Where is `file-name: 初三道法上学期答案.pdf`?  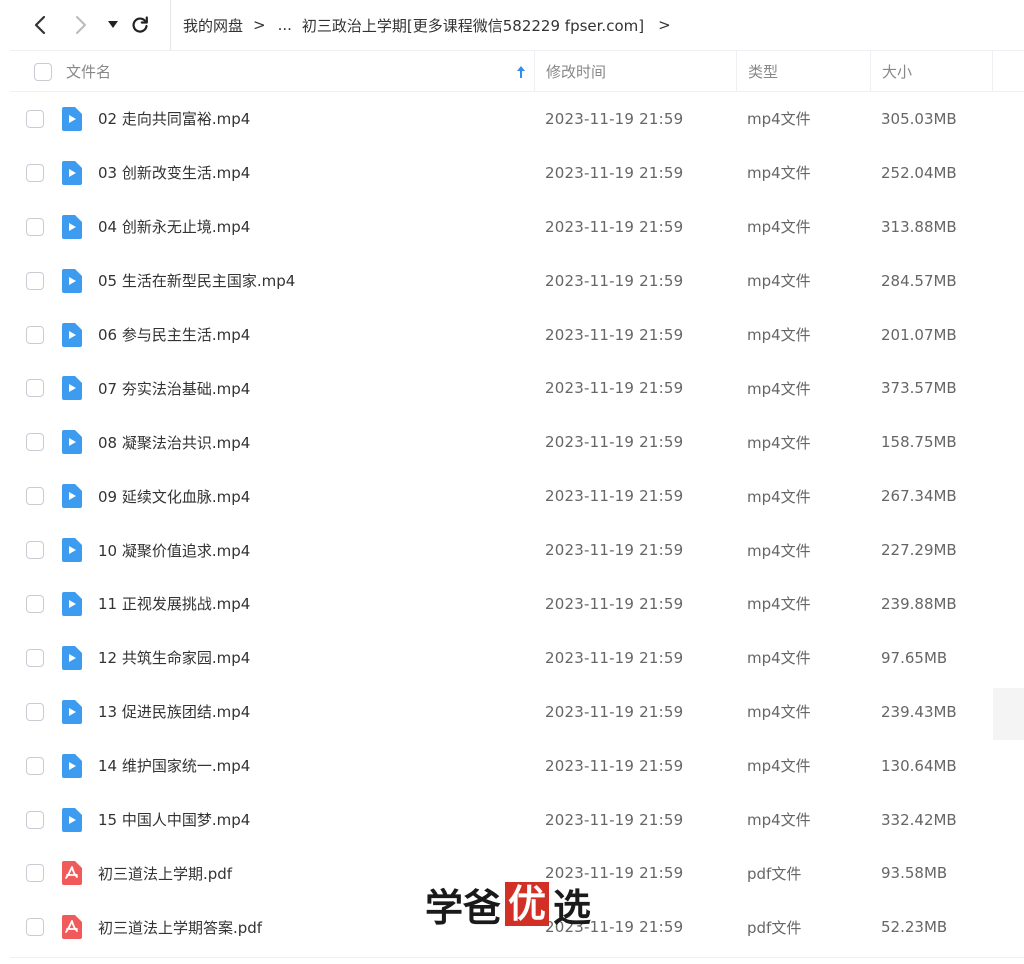 file-name: 初三道法上学期答案.pdf is located at coordinates (180, 927).